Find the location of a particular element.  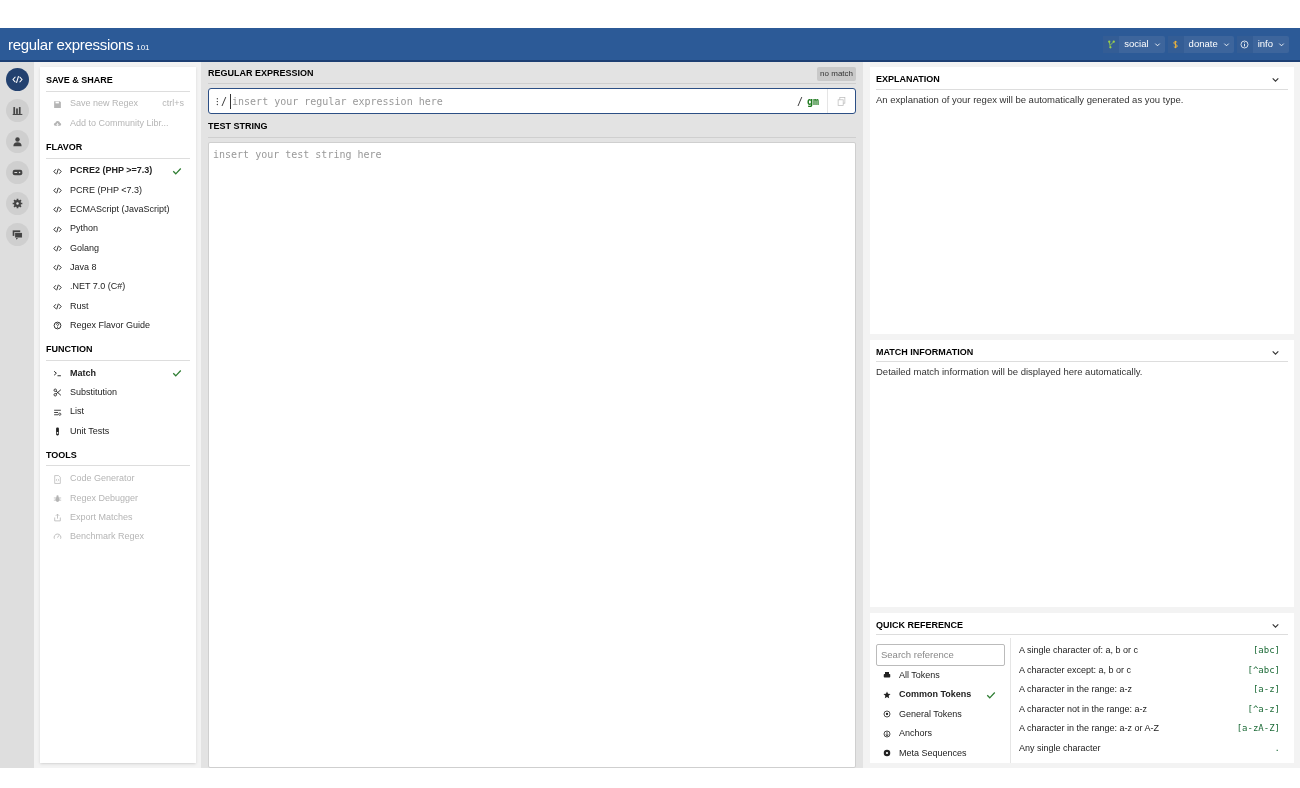

sidebar-item: Rust is located at coordinates (118, 306).